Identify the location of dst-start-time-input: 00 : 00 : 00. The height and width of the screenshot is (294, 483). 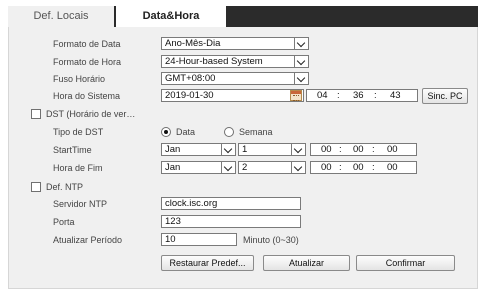
(363, 149).